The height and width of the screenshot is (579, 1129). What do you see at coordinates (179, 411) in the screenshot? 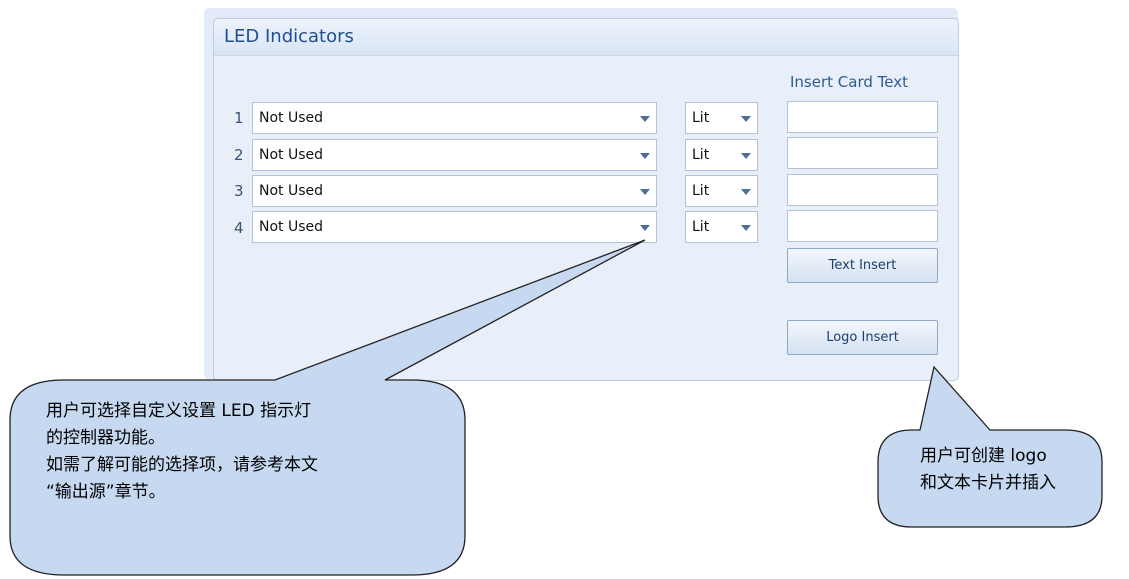
I see `callout-line: 用户可选择自定义设置 LED 指示灯` at bounding box center [179, 411].